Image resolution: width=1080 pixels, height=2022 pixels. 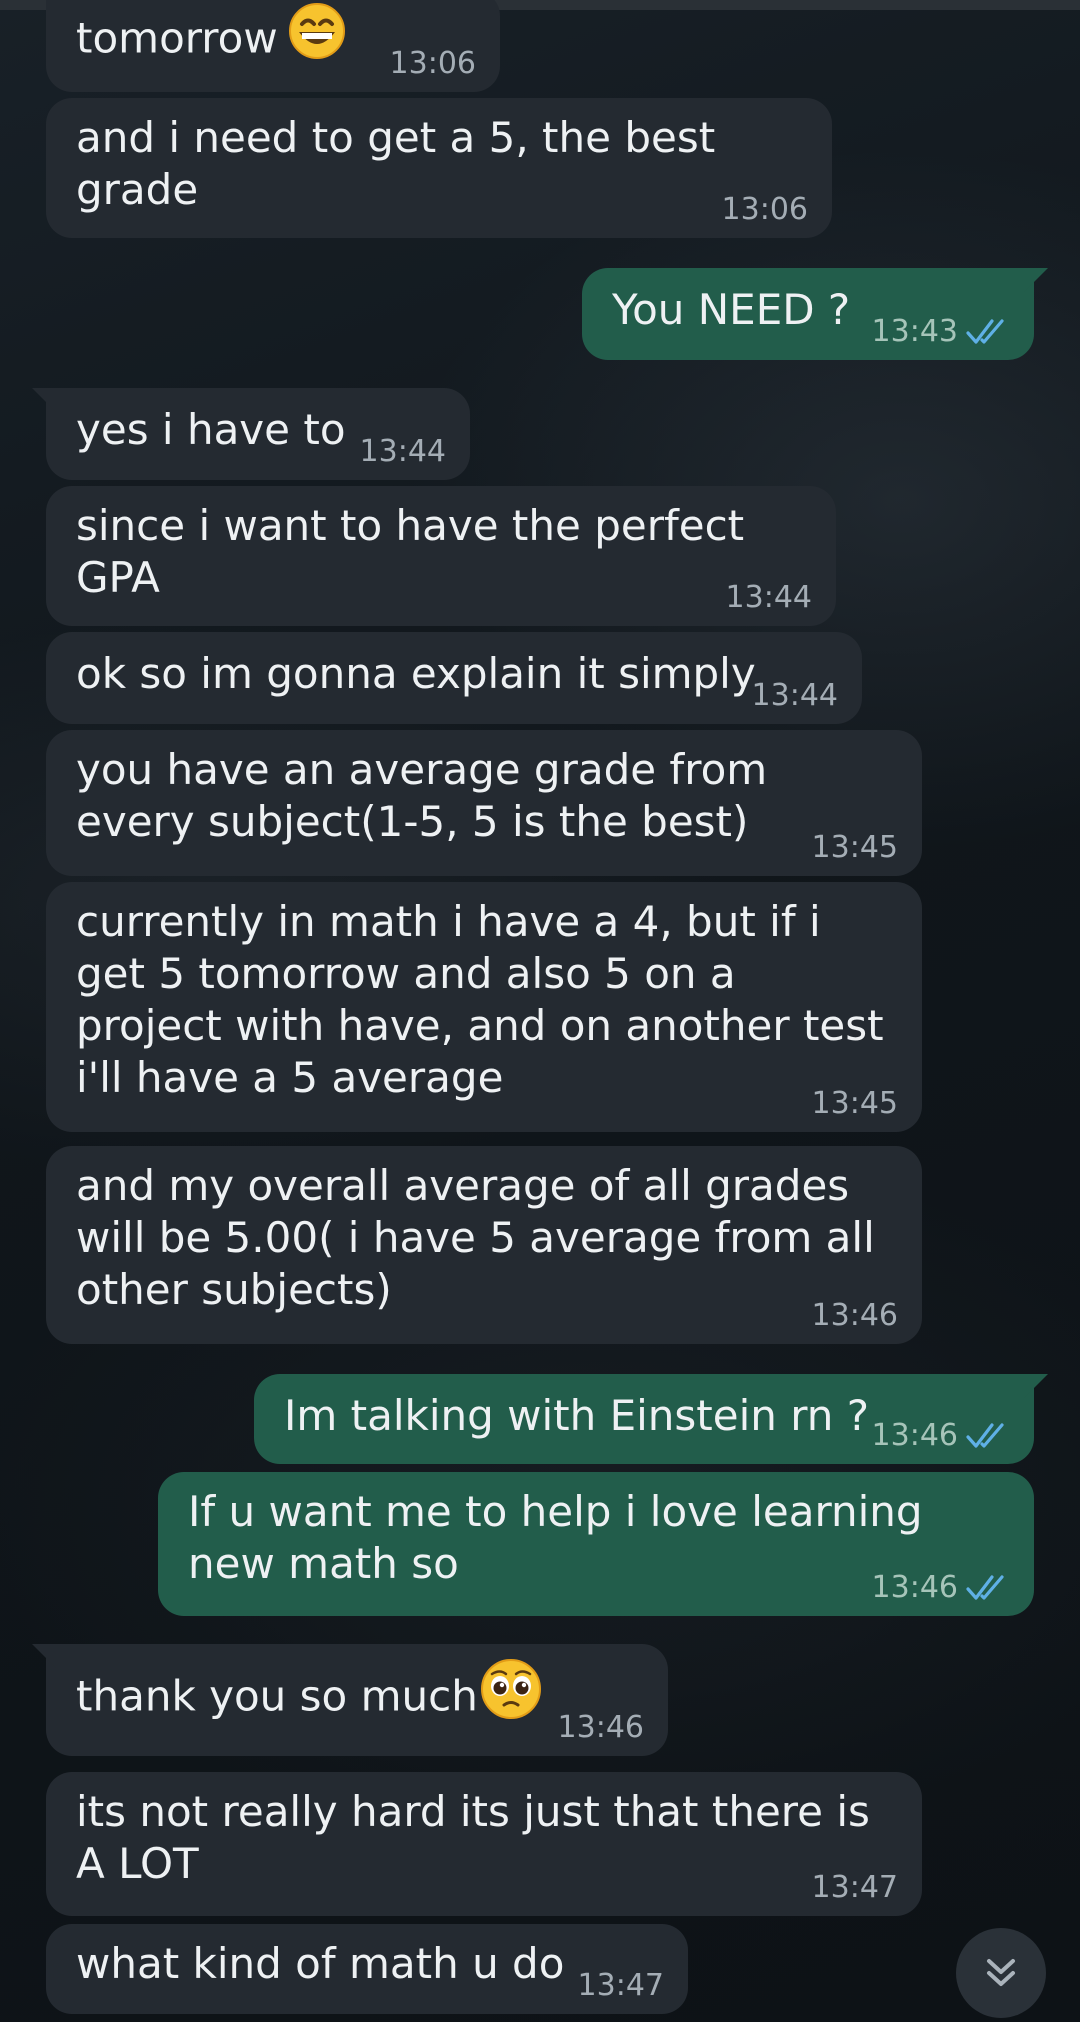 What do you see at coordinates (177, 38) in the screenshot?
I see `message-text: tomorrow` at bounding box center [177, 38].